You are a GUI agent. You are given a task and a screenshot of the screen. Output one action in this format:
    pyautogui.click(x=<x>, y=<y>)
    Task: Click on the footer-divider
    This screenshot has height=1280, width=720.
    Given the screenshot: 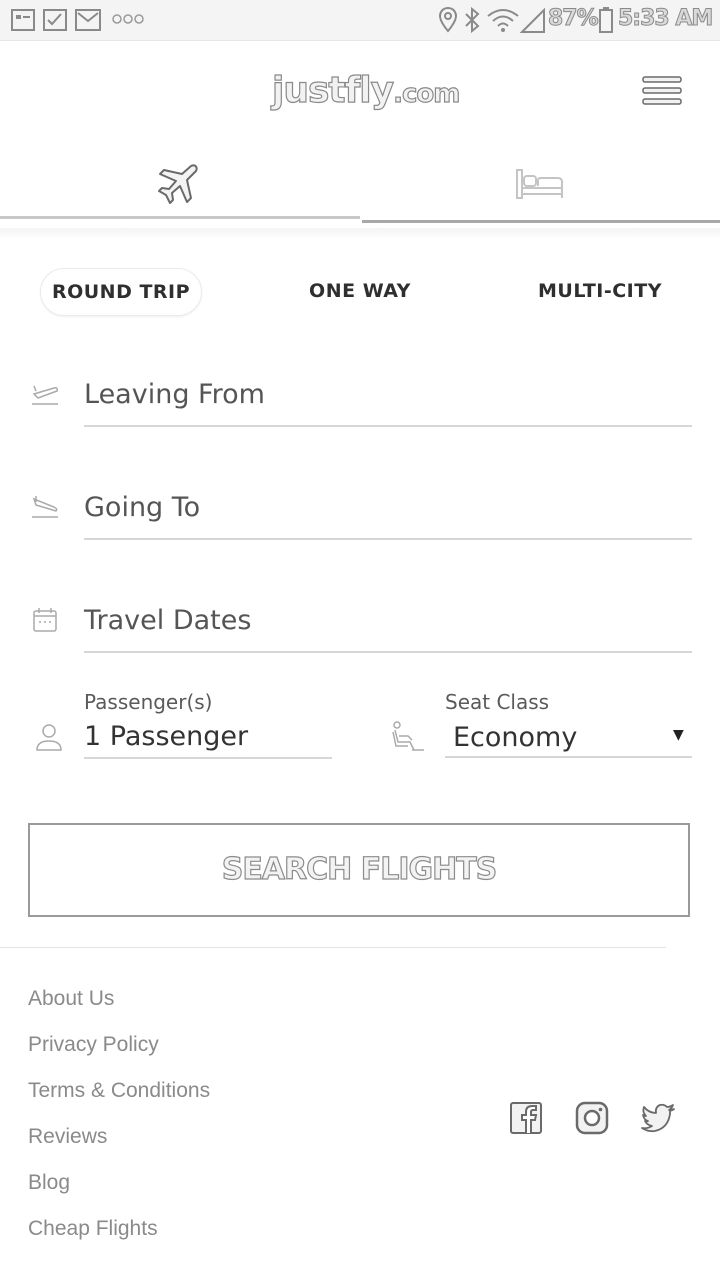 What is the action you would take?
    pyautogui.click(x=333, y=947)
    